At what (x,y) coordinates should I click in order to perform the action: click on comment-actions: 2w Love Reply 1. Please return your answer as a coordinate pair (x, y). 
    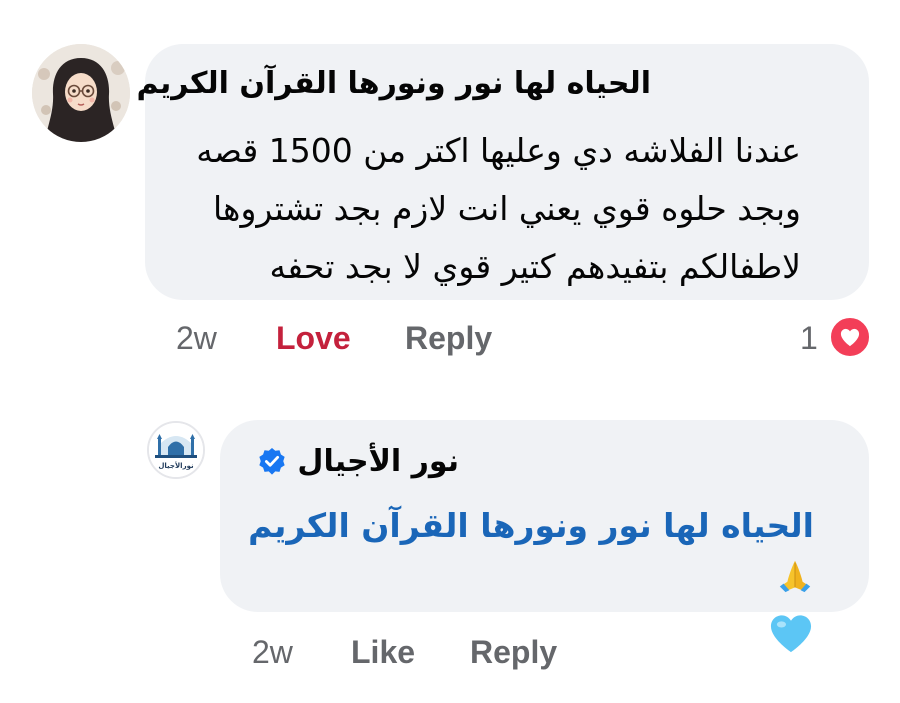
    Looking at the image, I should click on (450, 339).